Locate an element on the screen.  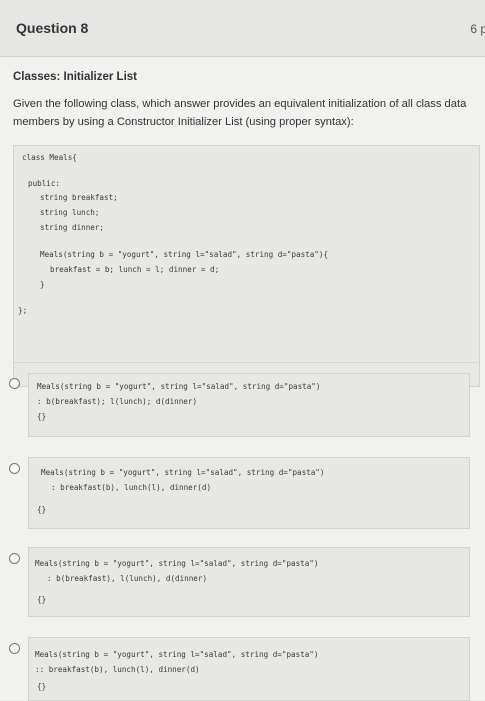
code-constructor-body: breakfast = b; lunch = l; dinner = d; is located at coordinates (135, 269).